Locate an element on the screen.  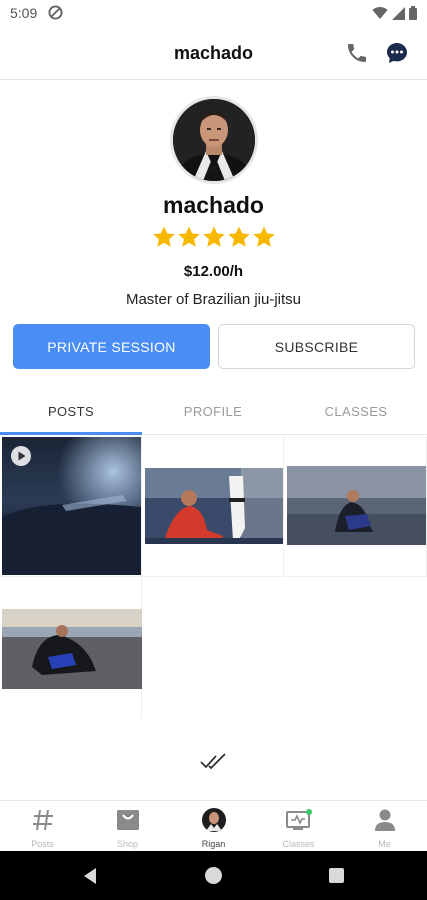
status-time: 5:09 is located at coordinates (24, 13).